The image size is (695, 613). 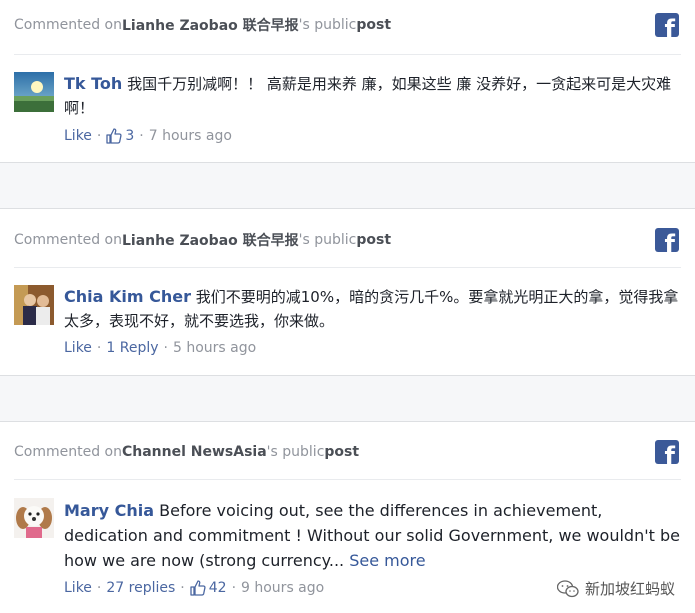 I want to click on wechat-icon, so click(x=567, y=588).